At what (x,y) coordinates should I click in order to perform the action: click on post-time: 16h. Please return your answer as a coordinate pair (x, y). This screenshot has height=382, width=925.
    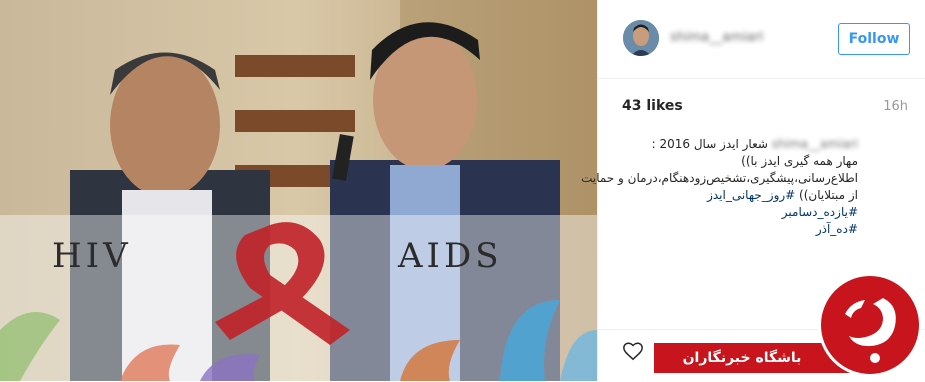
    Looking at the image, I should click on (895, 106).